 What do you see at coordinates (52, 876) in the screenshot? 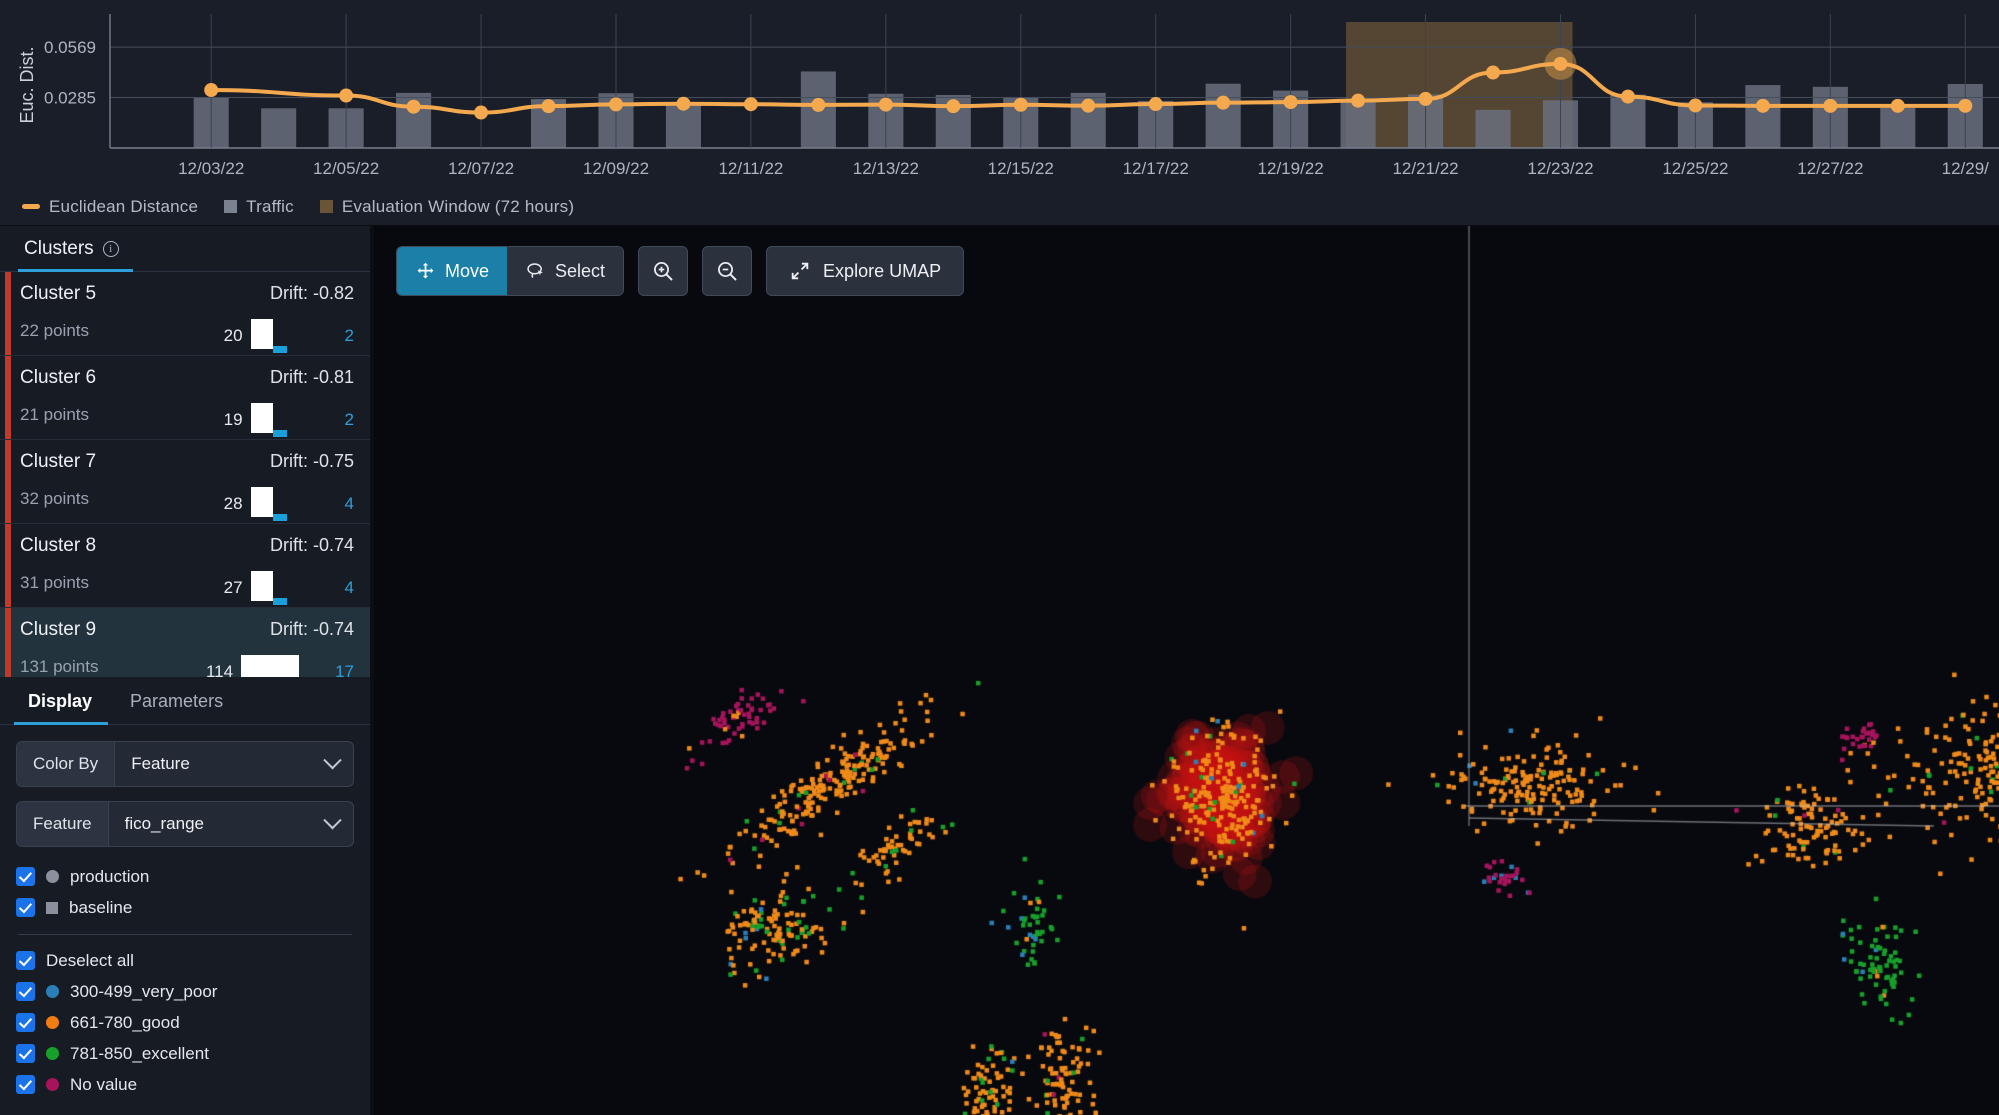
I see `dataset-dot-icon` at bounding box center [52, 876].